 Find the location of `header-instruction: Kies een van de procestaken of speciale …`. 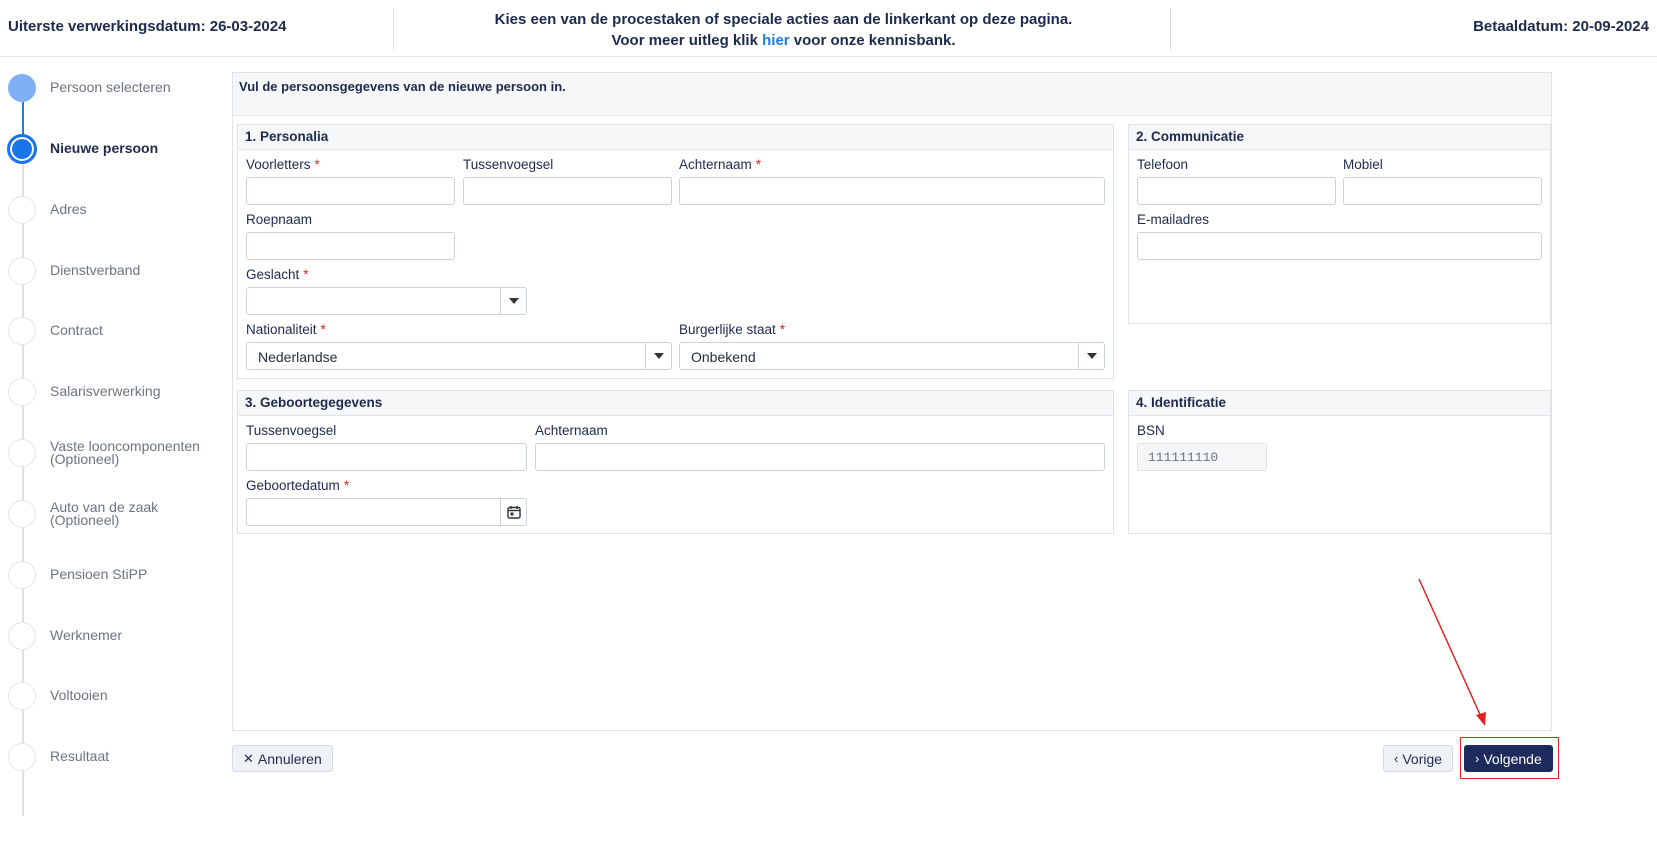

header-instruction: Kies een van de procestaken of speciale … is located at coordinates (783, 30).